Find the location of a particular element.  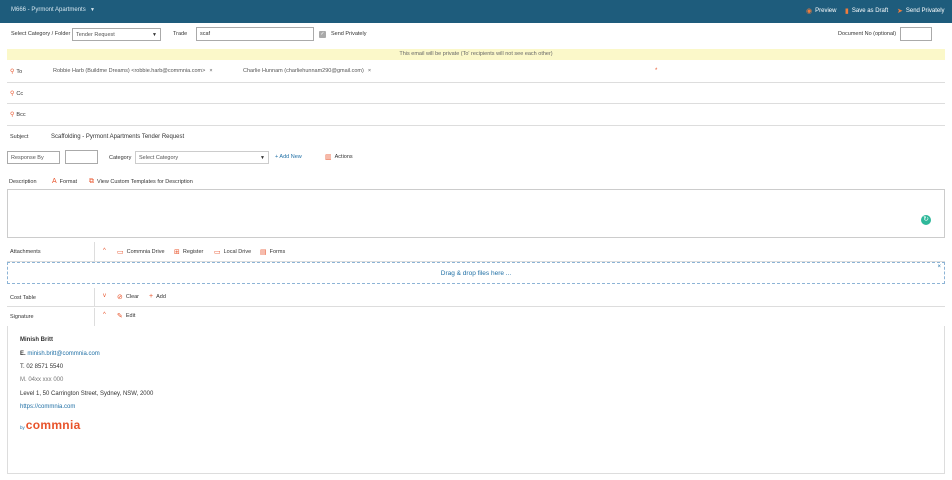

bookmark-icon: ▮ is located at coordinates (847, 11).